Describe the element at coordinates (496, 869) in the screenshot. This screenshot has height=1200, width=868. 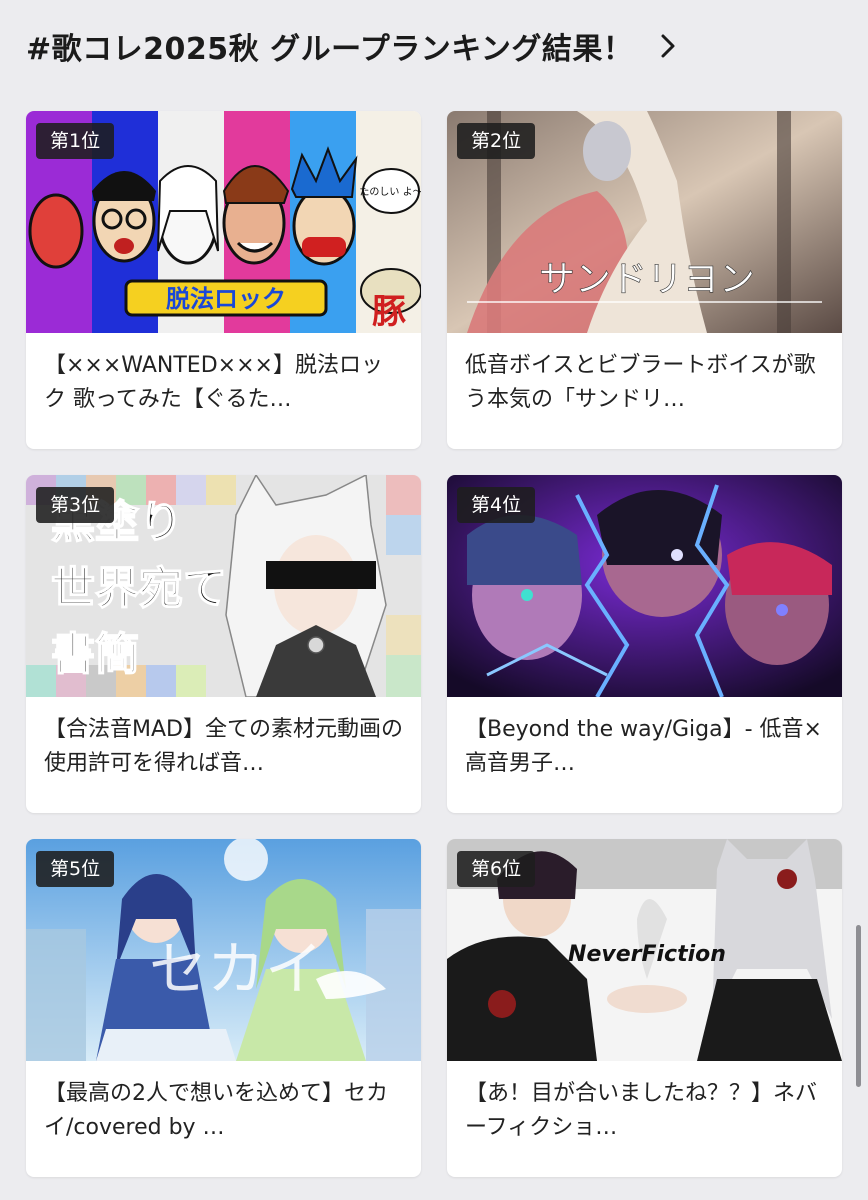
I see `rank-badge: 第6位` at that location.